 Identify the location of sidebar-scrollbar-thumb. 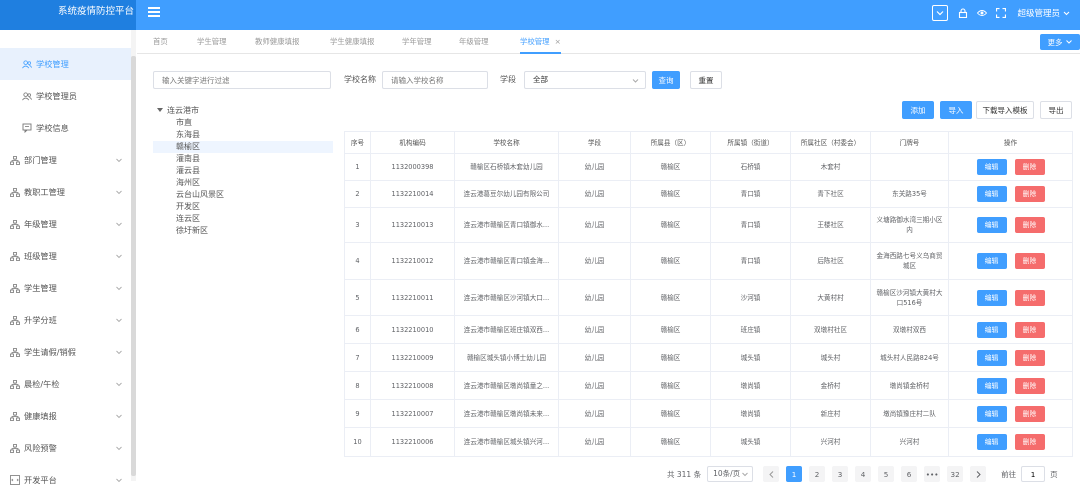
(133, 266).